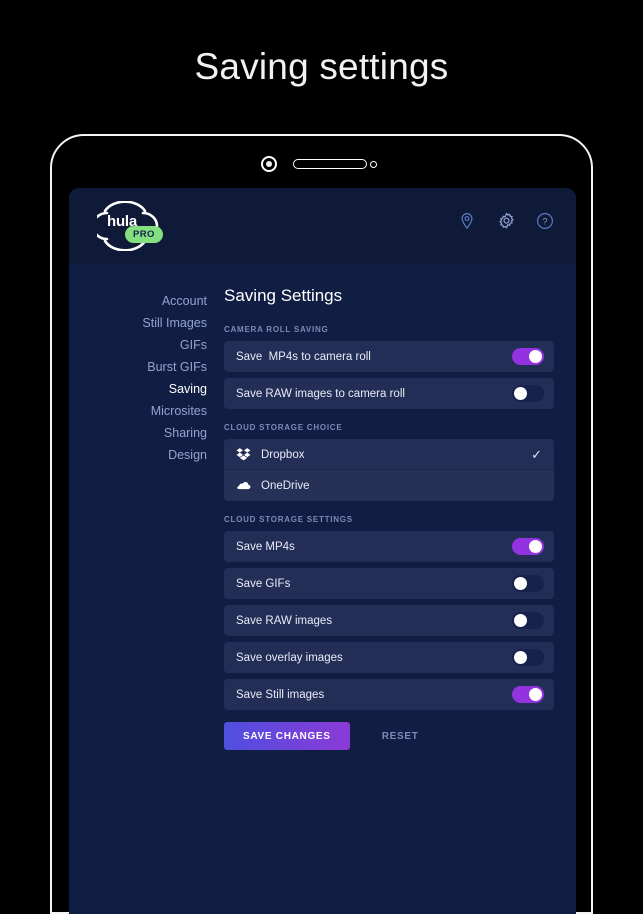  I want to click on cloud-option-label: OneDrive, so click(285, 485).